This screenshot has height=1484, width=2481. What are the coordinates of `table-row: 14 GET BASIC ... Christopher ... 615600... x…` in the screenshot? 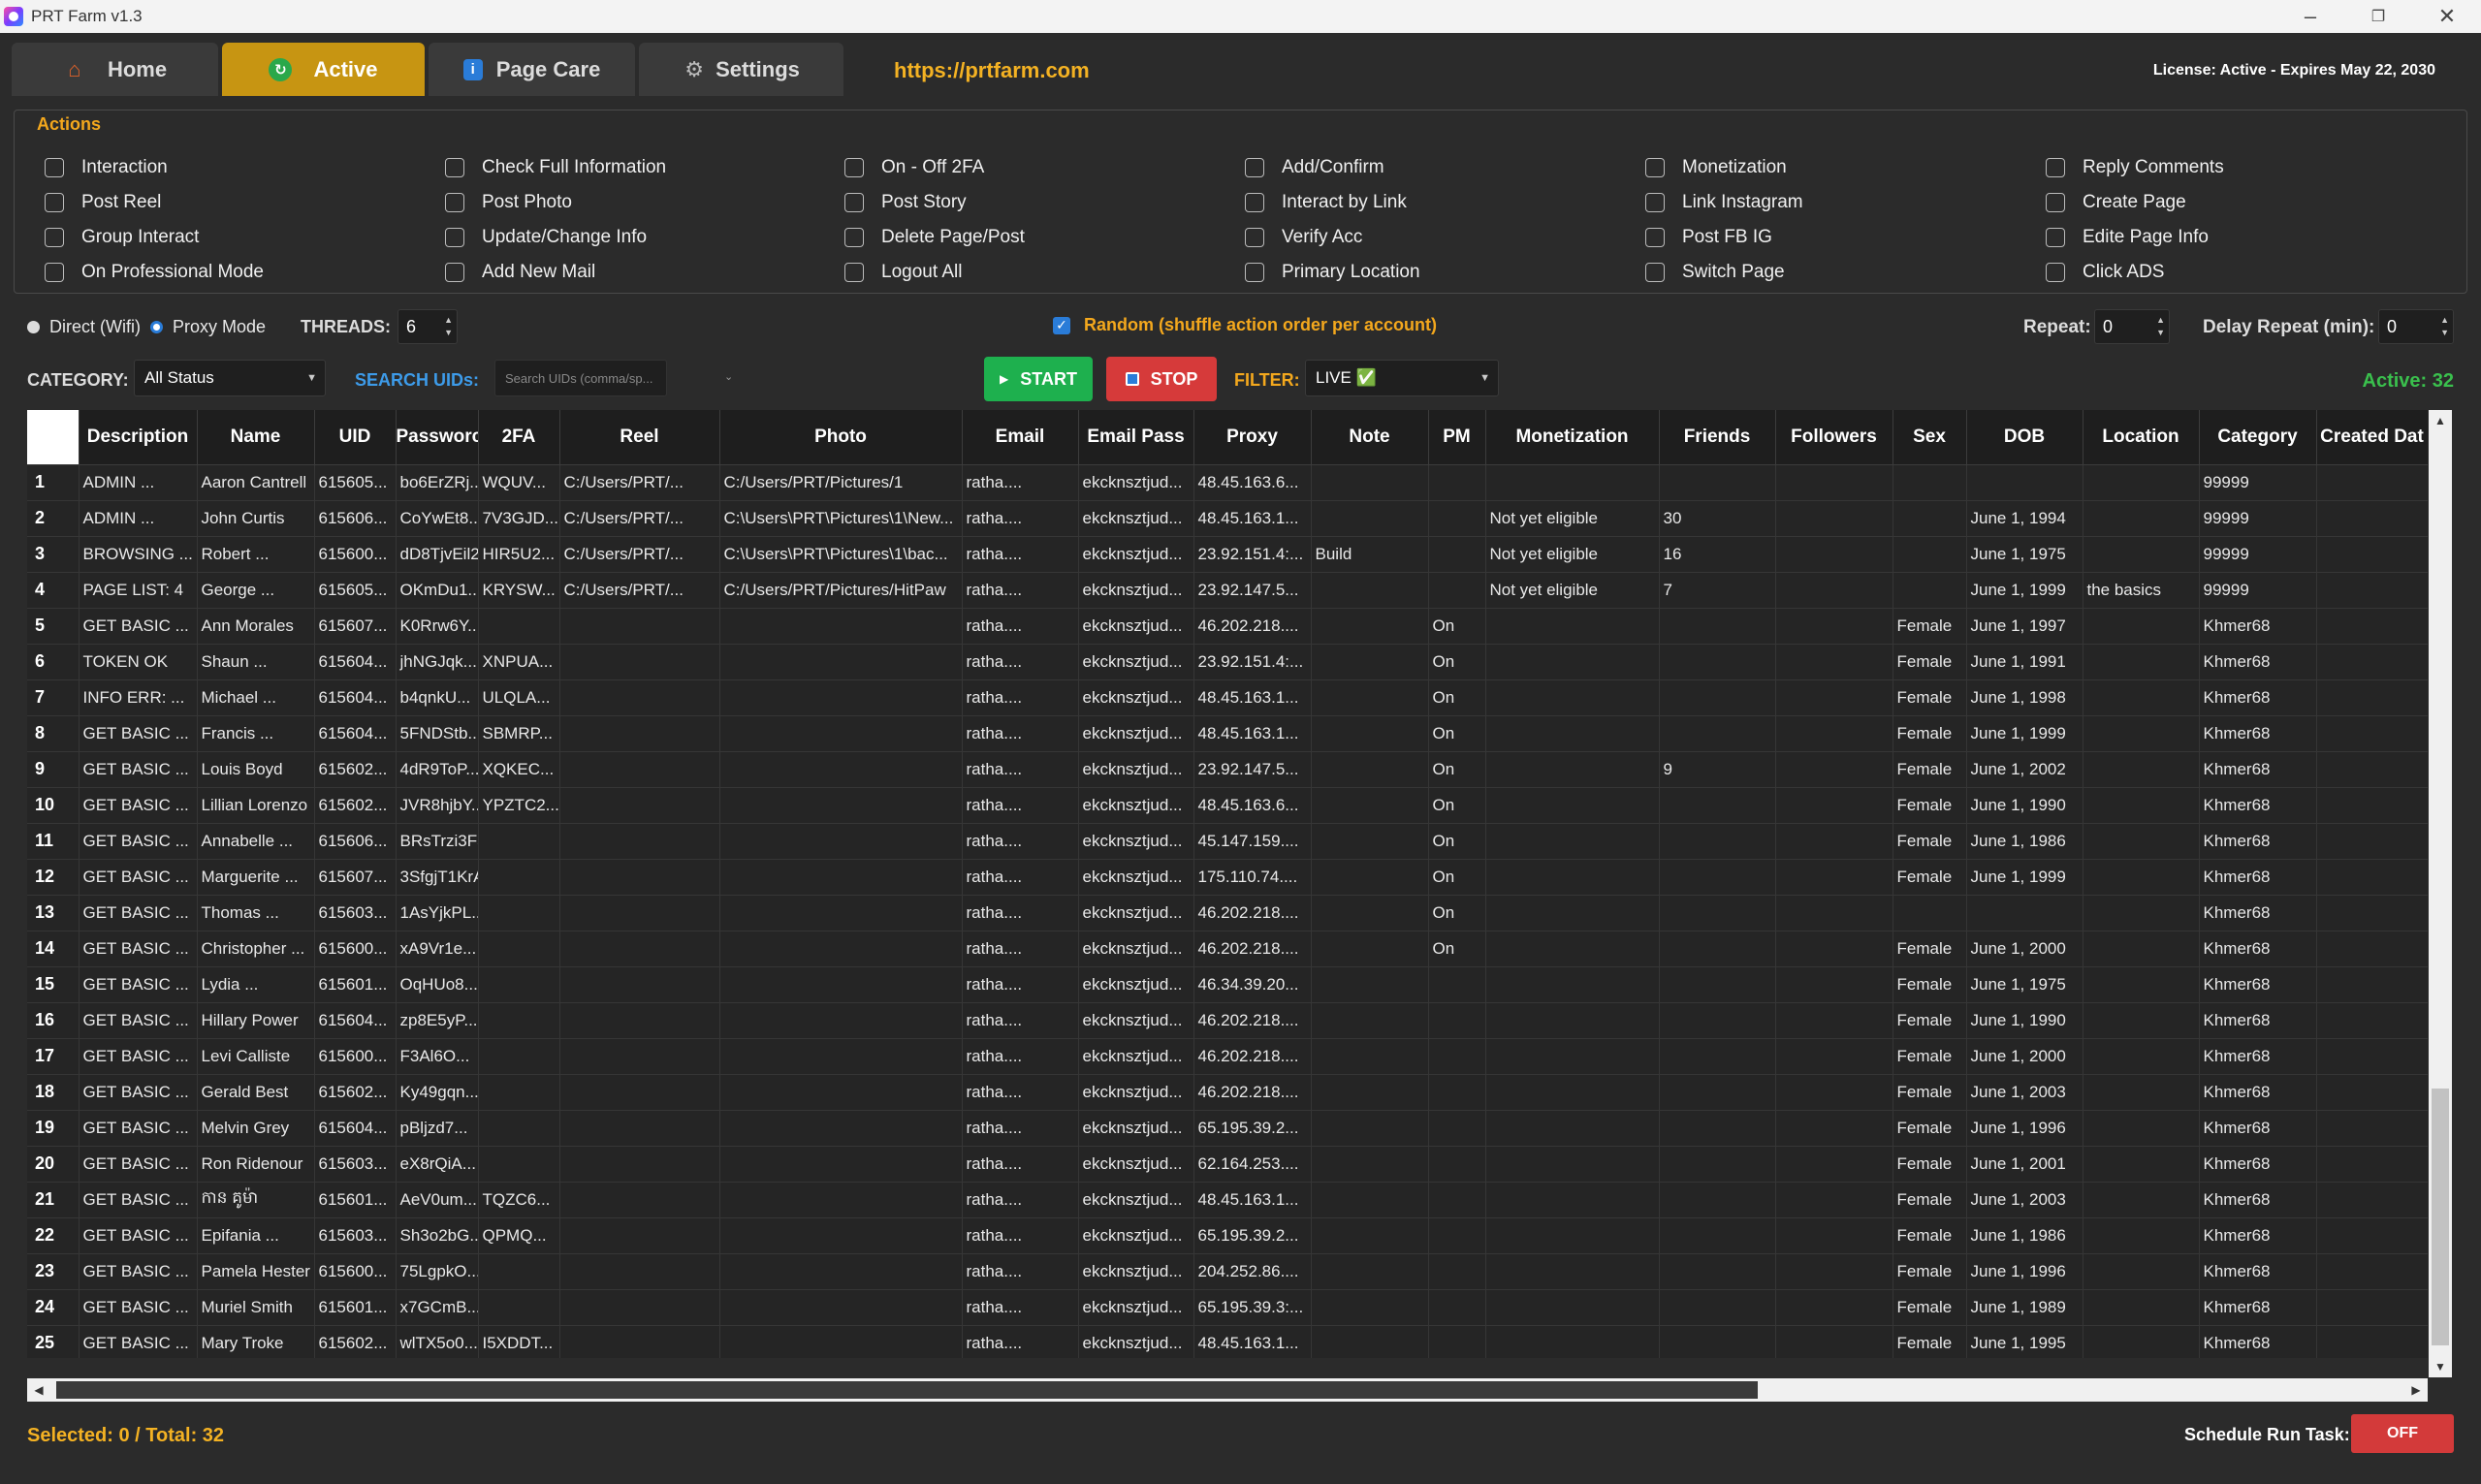 It's located at (1227, 949).